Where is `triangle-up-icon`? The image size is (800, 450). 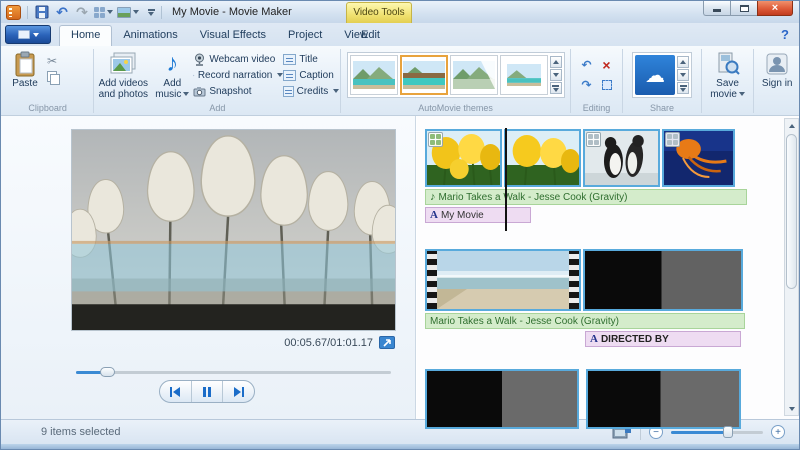 triangle-up-icon is located at coordinates (791, 125).